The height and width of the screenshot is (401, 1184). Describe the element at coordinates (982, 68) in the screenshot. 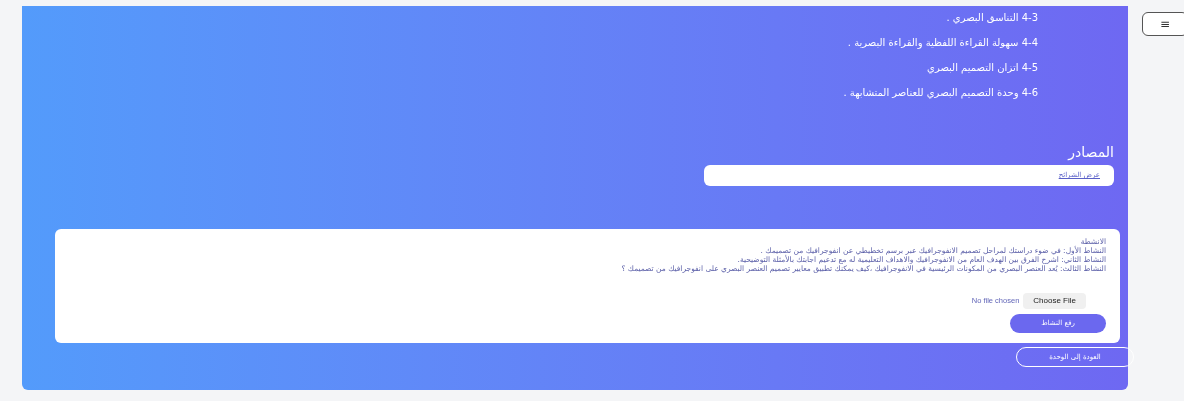

I see `topic-item: 4-5 اتزان التصميم البصري` at that location.